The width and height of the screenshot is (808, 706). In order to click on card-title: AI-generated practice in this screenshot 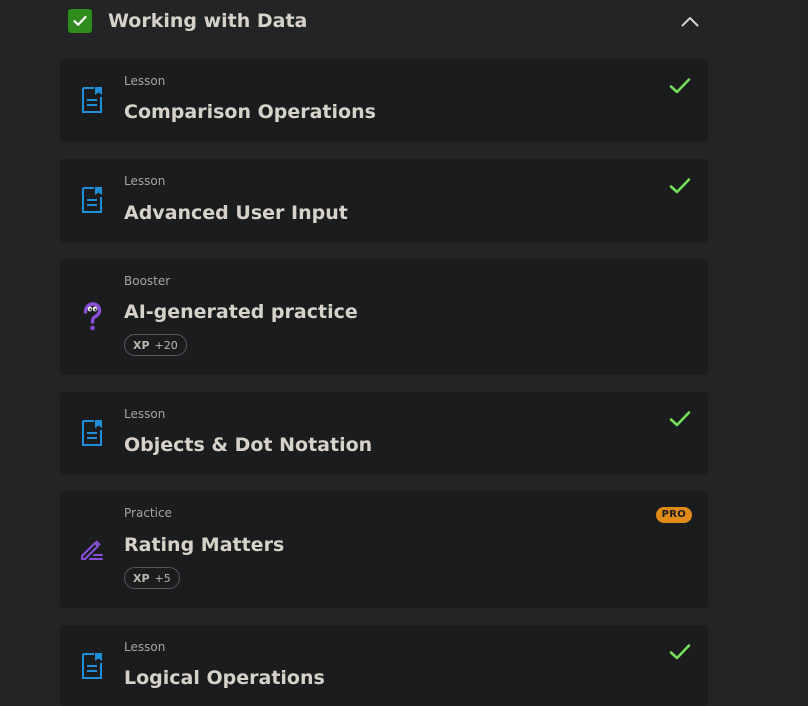, I will do `click(241, 312)`.